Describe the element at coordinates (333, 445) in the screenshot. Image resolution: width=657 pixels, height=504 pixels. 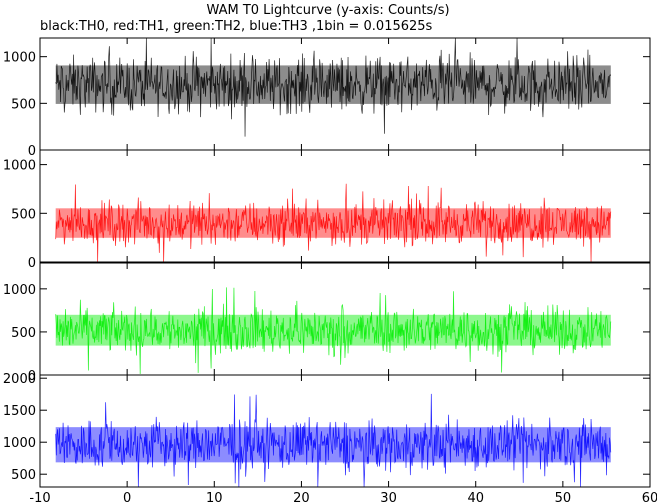
I see `series-core-th3` at that location.